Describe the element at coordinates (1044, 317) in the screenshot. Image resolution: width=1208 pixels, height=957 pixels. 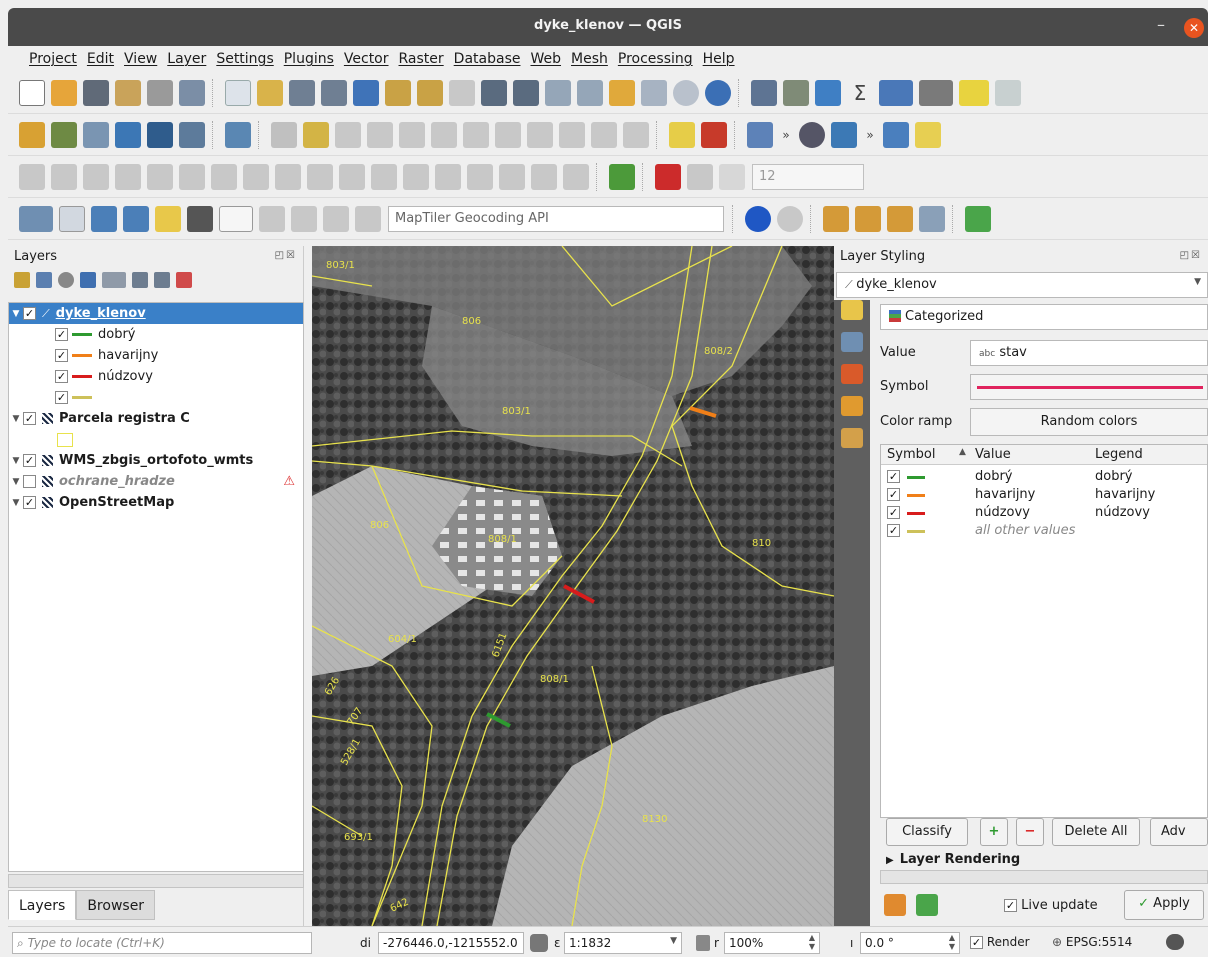
I see `renderer-select: Categorized` at that location.